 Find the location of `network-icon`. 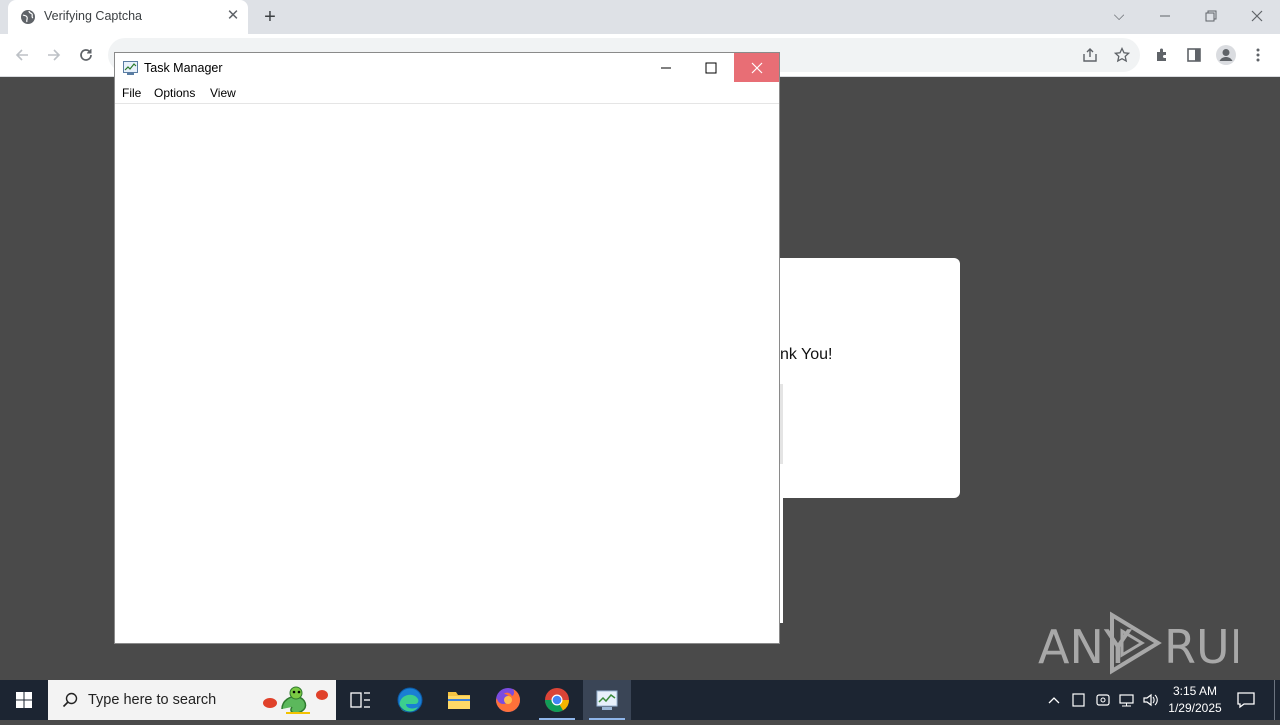

network-icon is located at coordinates (1127, 701).